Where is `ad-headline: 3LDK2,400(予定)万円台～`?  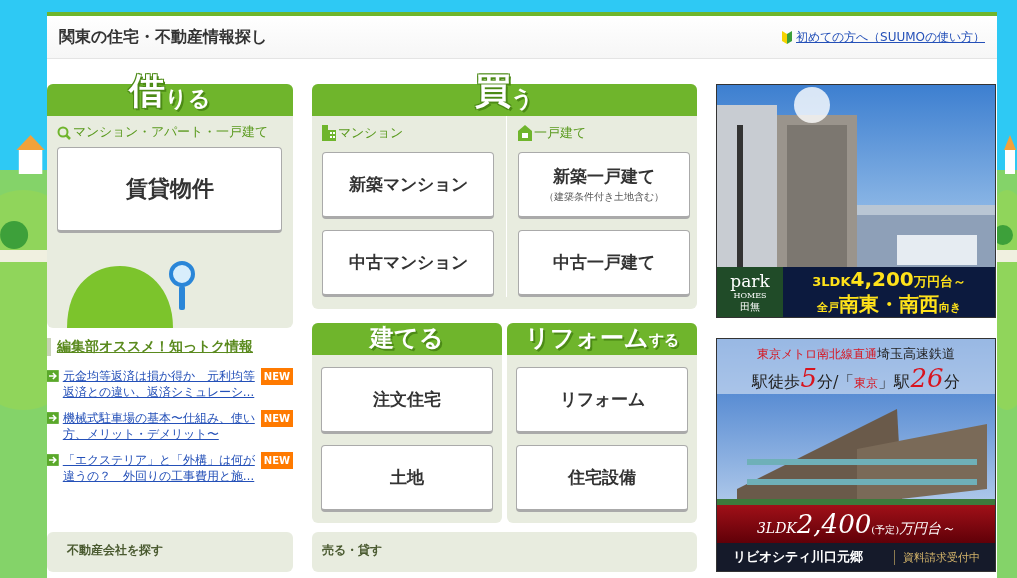 ad-headline: 3LDK2,400(予定)万円台～ is located at coordinates (856, 524).